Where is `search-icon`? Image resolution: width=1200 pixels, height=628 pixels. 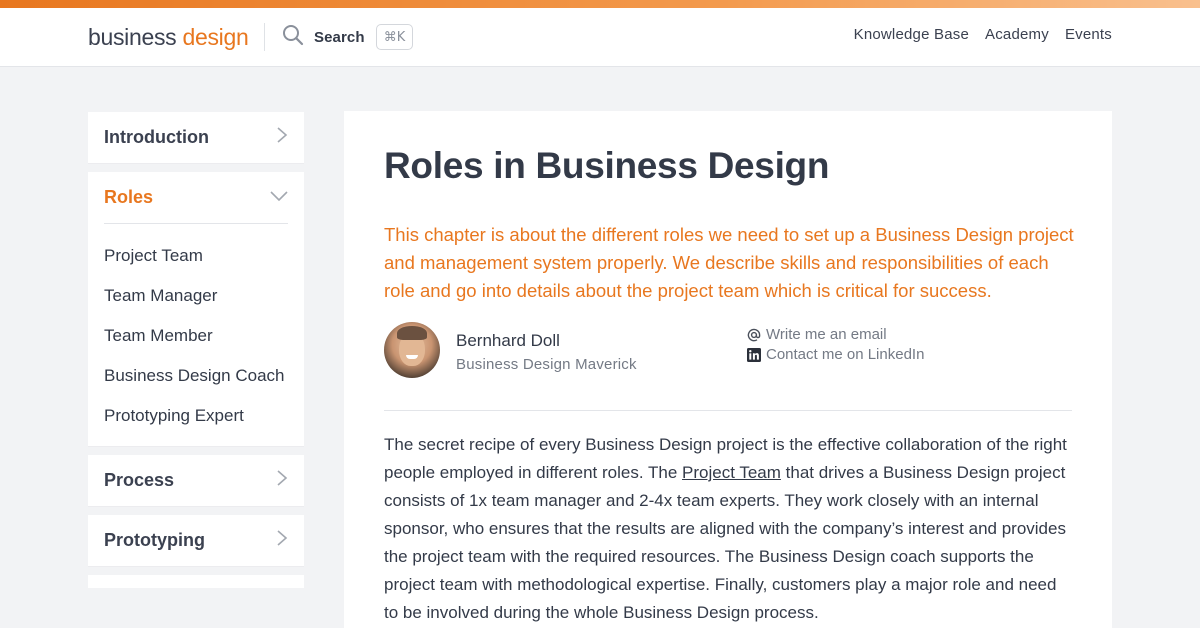
search-icon is located at coordinates (293, 37).